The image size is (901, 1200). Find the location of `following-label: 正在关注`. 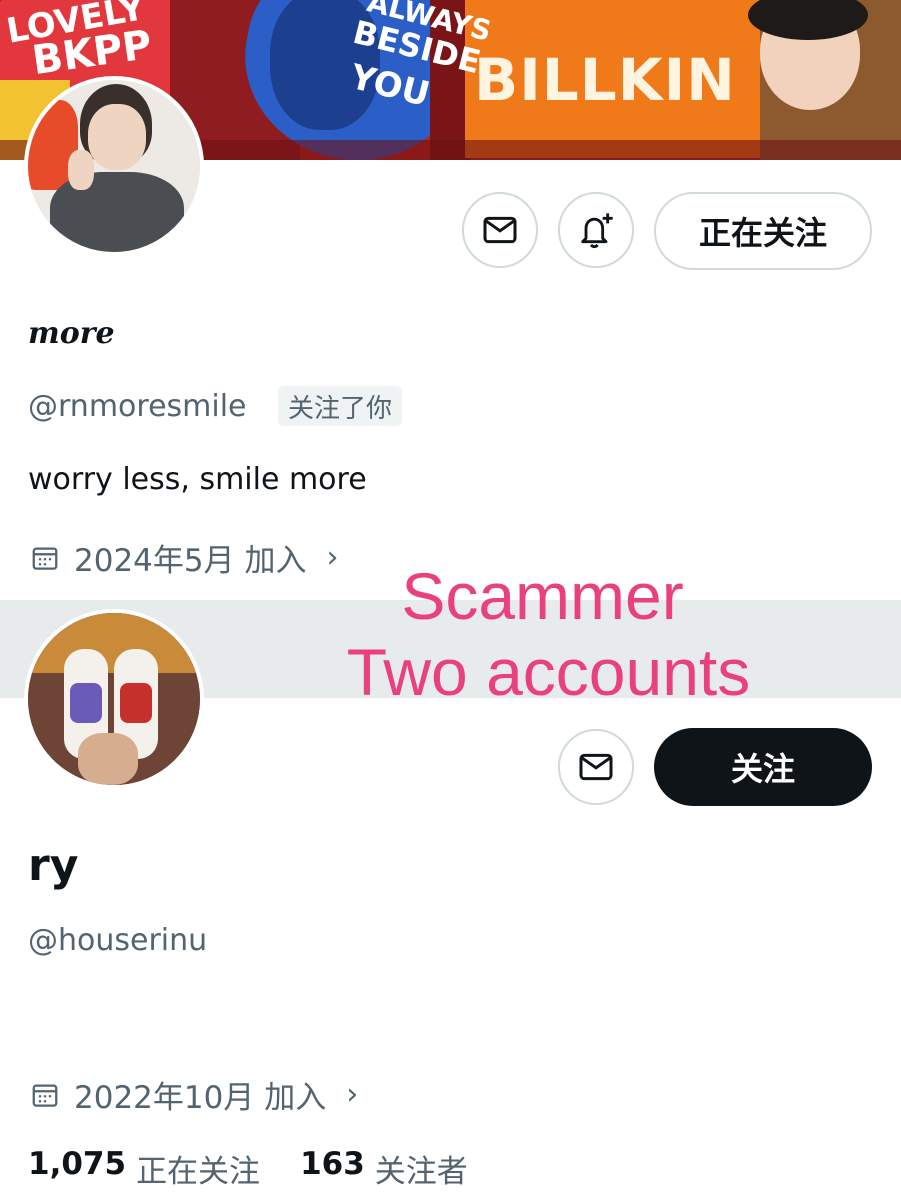

following-label: 正在关注 is located at coordinates (198, 1172).